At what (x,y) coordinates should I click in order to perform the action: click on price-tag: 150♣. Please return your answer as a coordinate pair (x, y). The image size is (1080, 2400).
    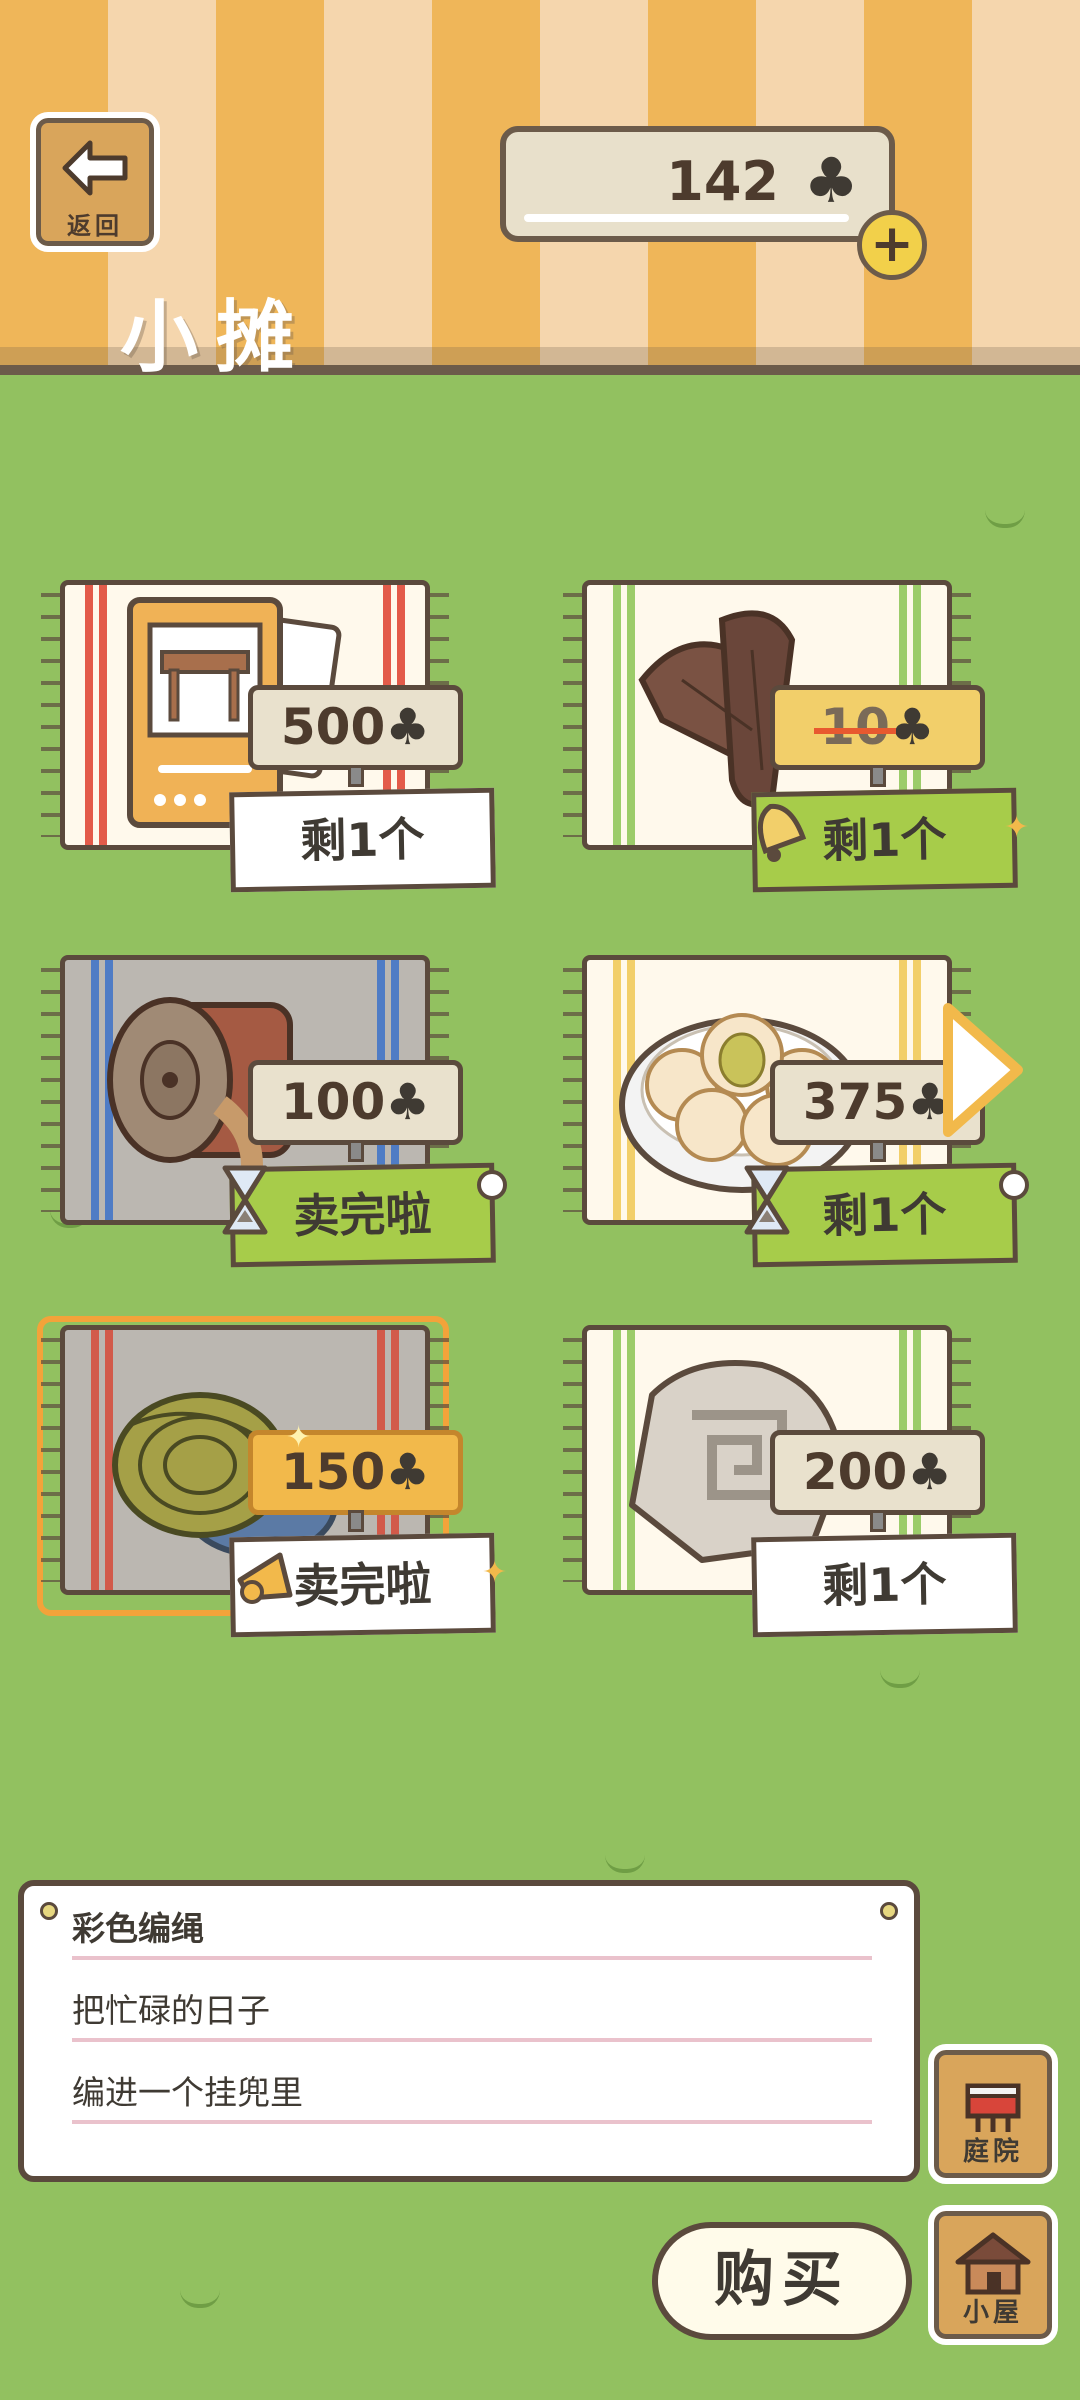
    Looking at the image, I should click on (355, 1472).